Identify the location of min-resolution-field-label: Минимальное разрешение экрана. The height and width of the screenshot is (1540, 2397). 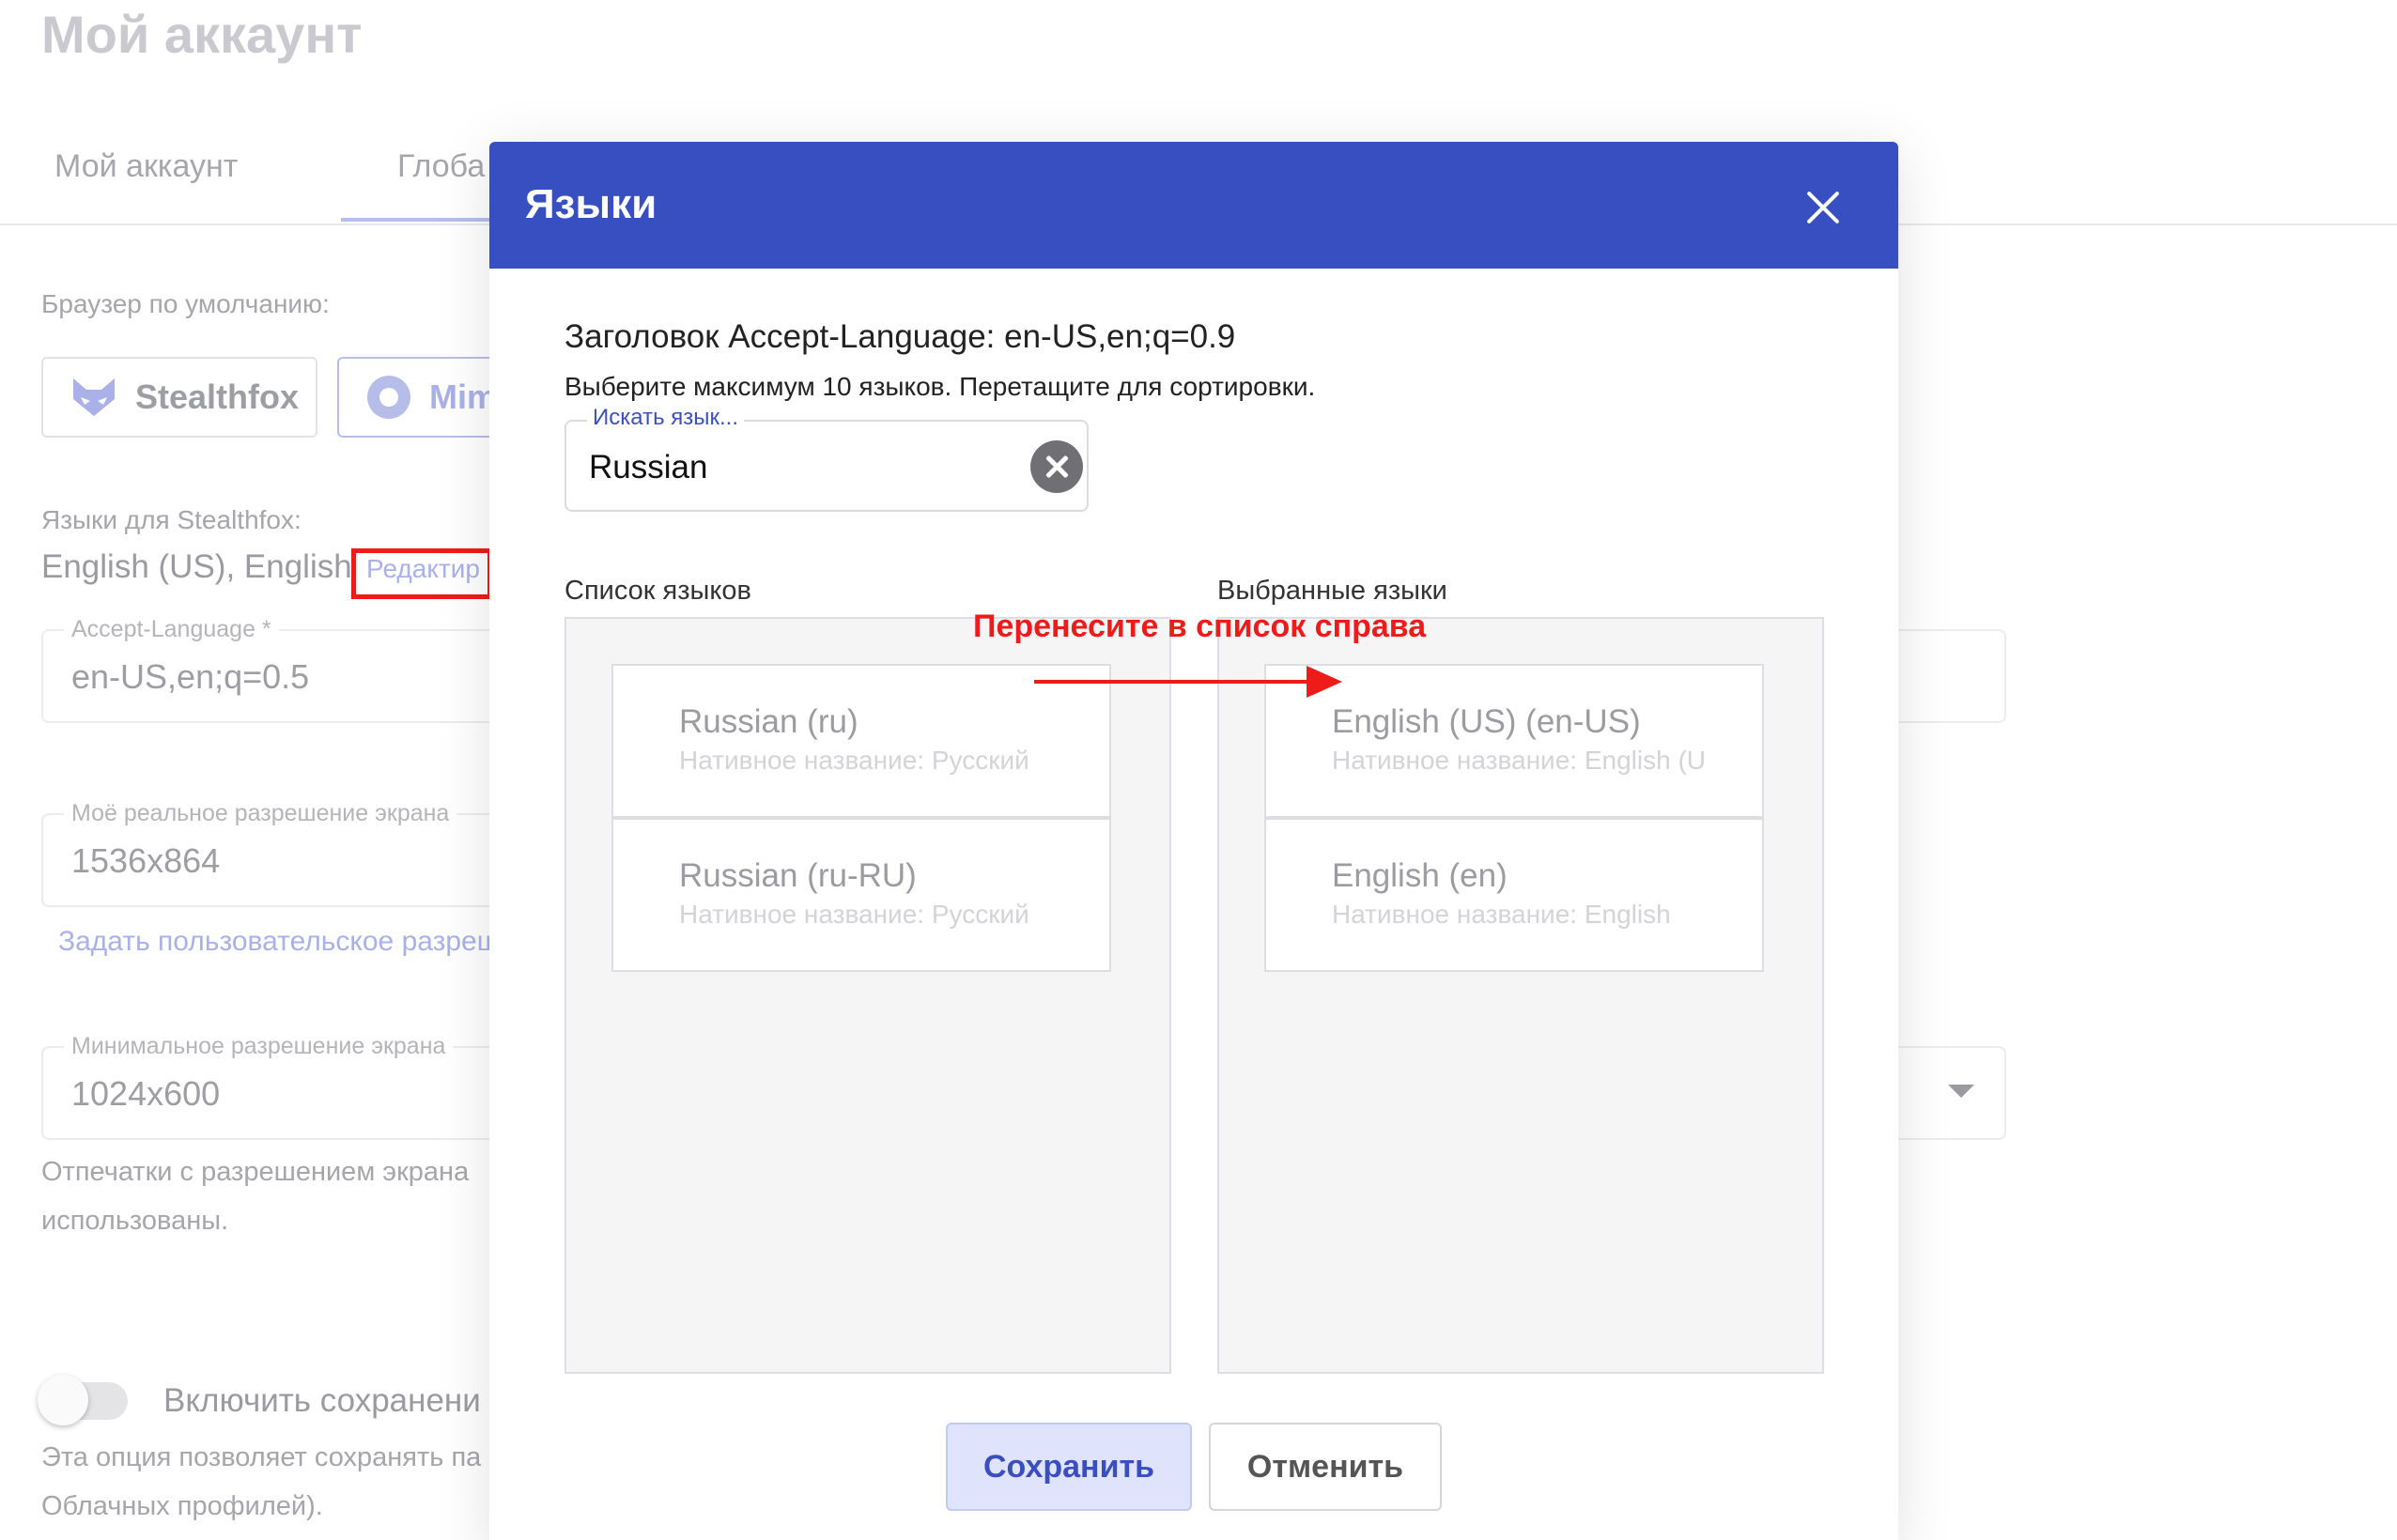
(259, 1046).